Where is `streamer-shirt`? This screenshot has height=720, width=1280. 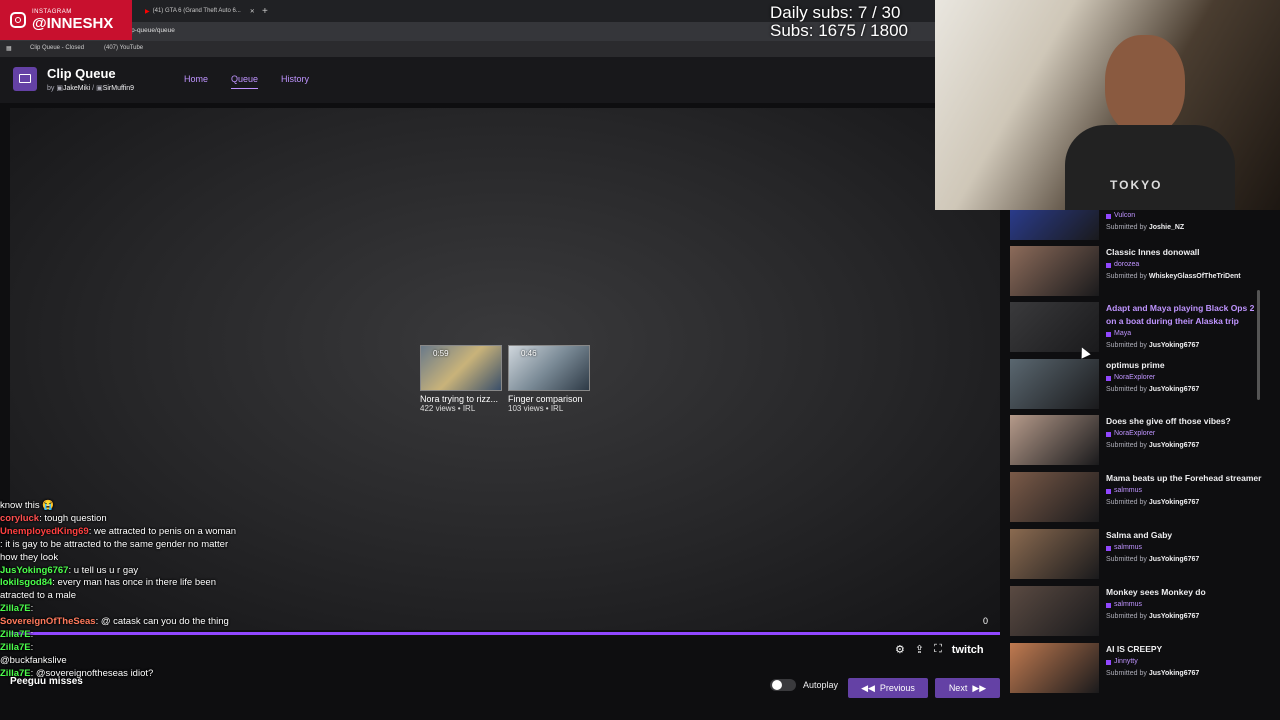
streamer-shirt is located at coordinates (1150, 167).